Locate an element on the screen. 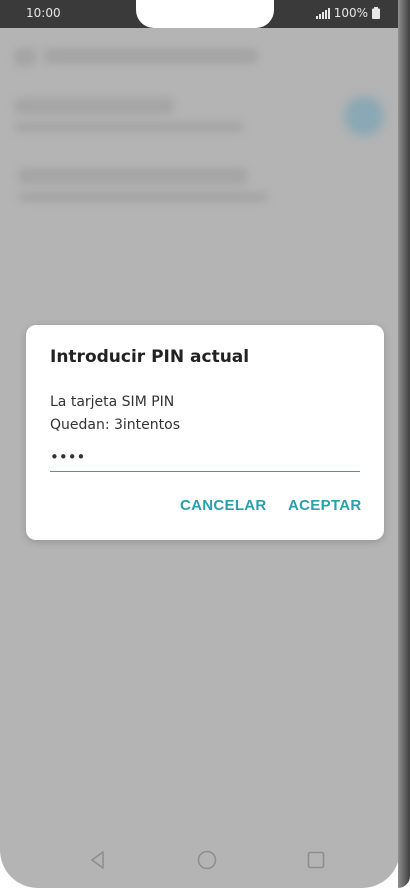  back-icon is located at coordinates (97, 860).